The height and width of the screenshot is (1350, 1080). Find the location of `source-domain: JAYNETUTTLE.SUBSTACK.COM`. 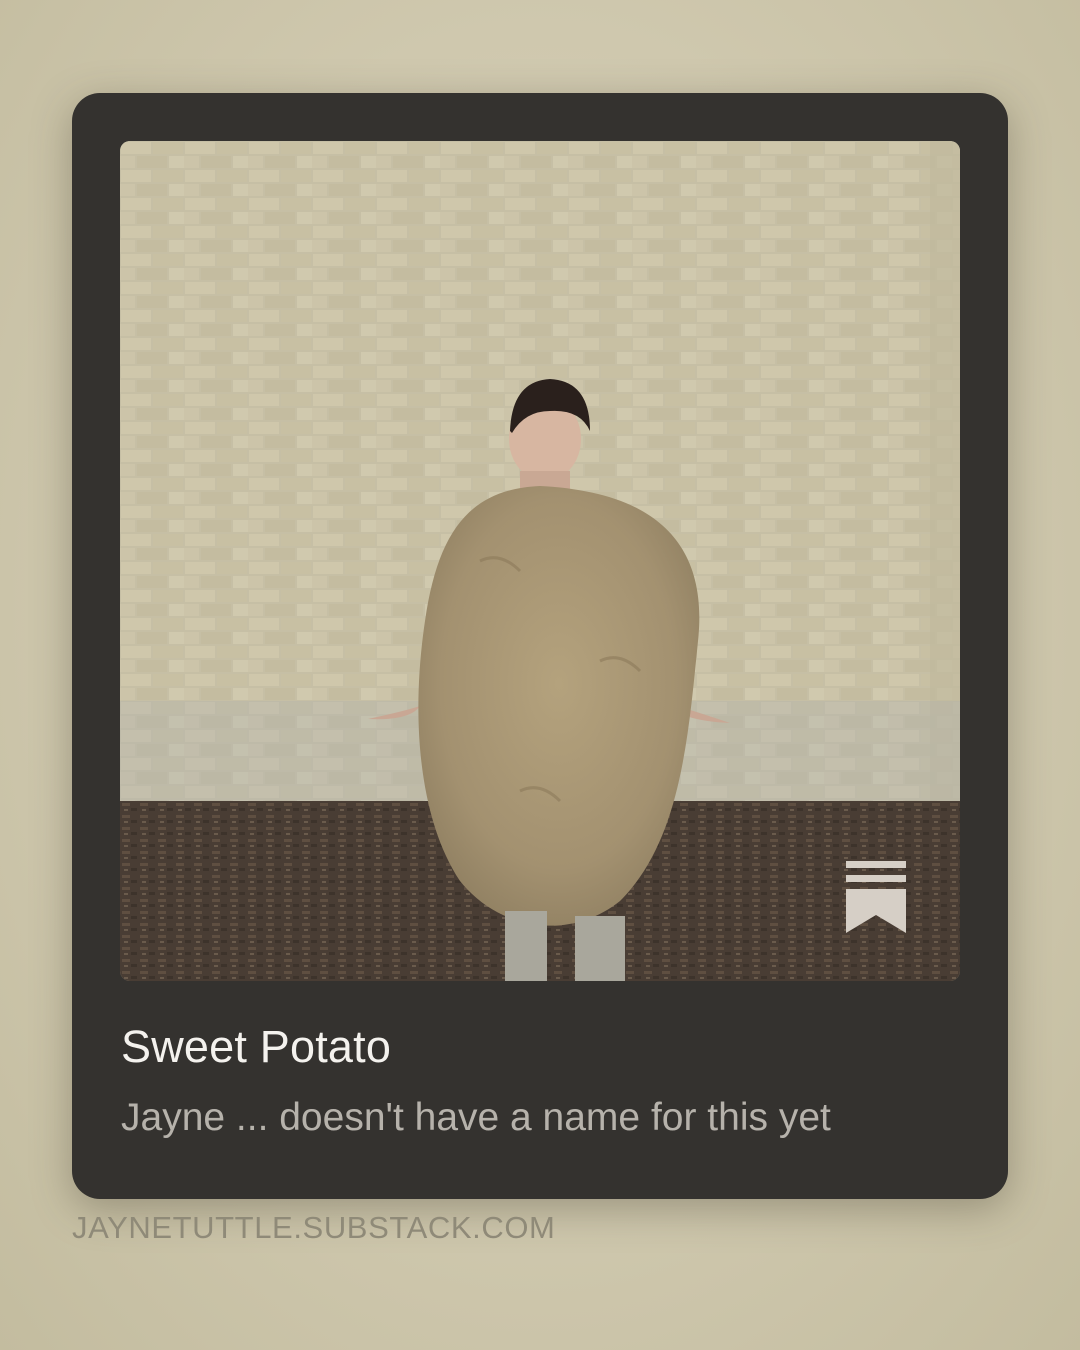

source-domain: JAYNETUTTLE.SUBSTACK.COM is located at coordinates (313, 1228).